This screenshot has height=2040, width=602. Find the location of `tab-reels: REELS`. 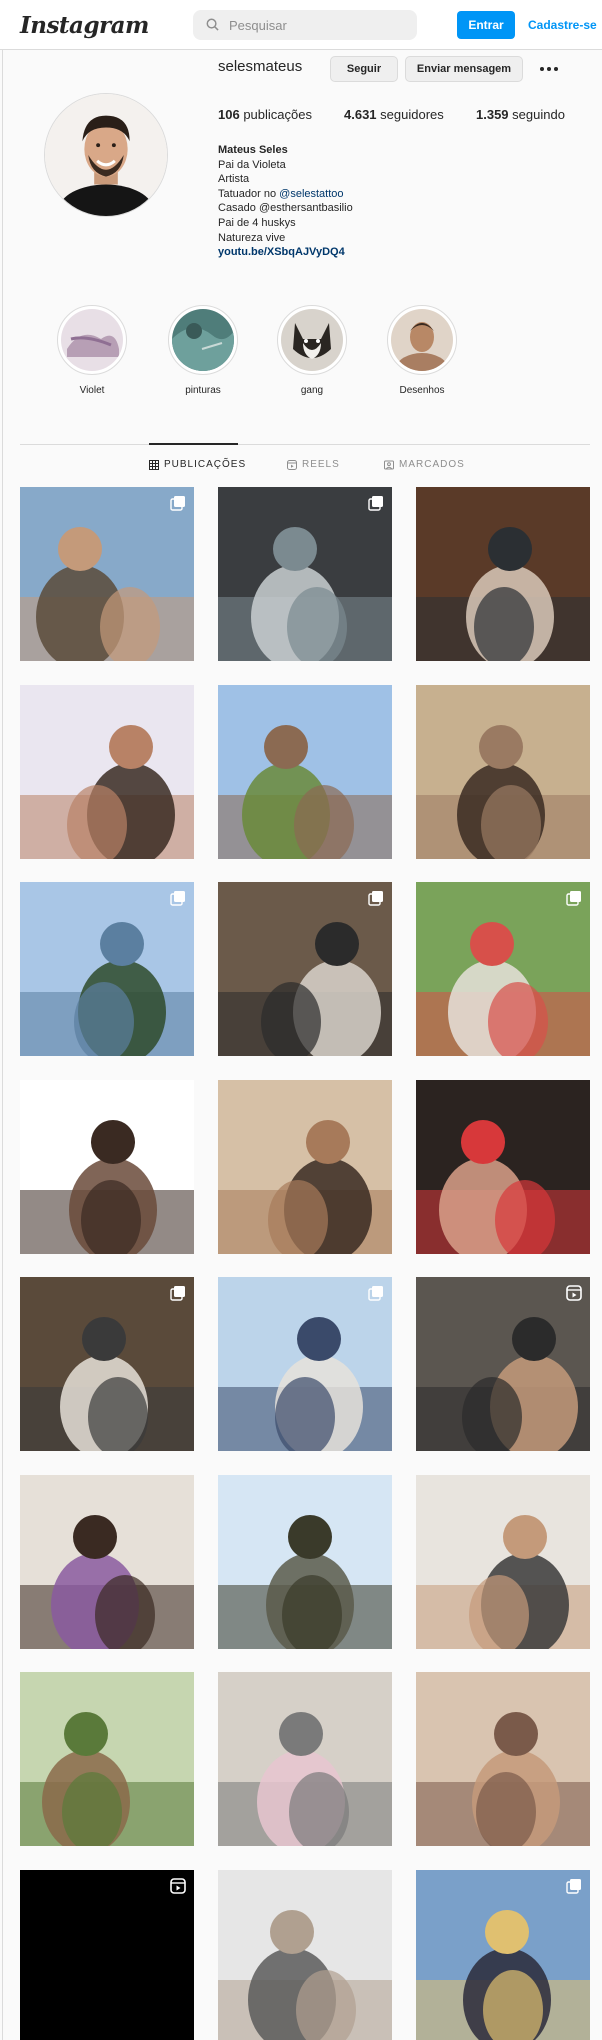

tab-reels: REELS is located at coordinates (313, 464).